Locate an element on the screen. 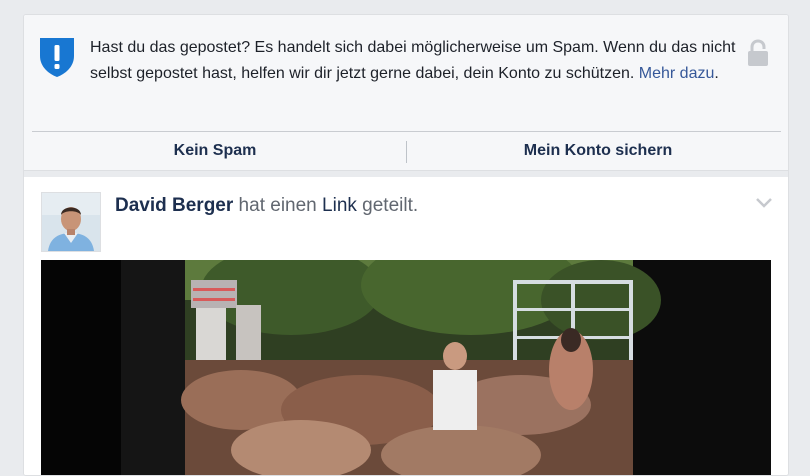 The height and width of the screenshot is (476, 810). avatar is located at coordinates (71, 222).